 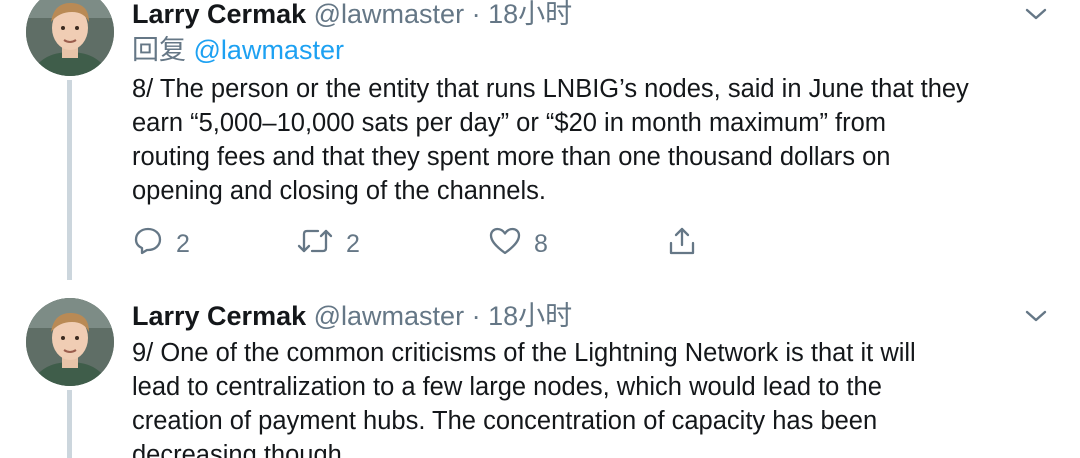 I want to click on tweet-actions: 2 2 8, so click(x=482, y=244).